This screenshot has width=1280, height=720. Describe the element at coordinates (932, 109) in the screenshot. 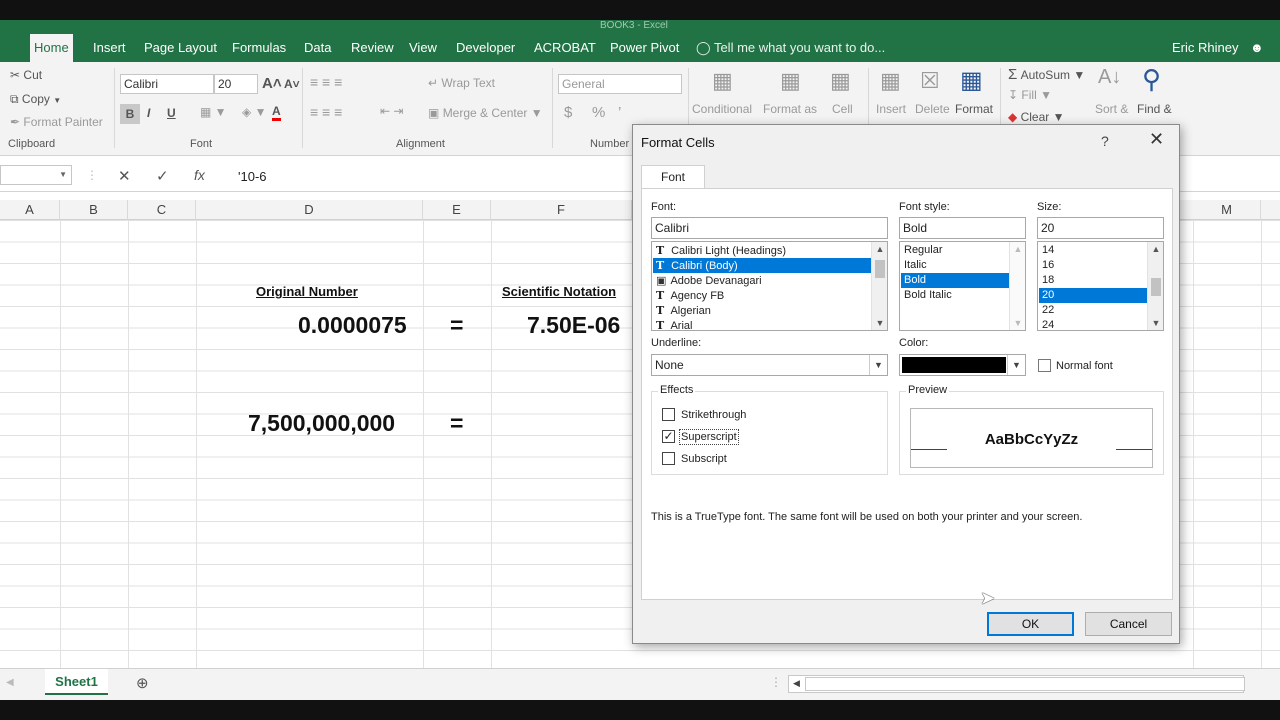

I see `delete-cells-button: Delete` at that location.